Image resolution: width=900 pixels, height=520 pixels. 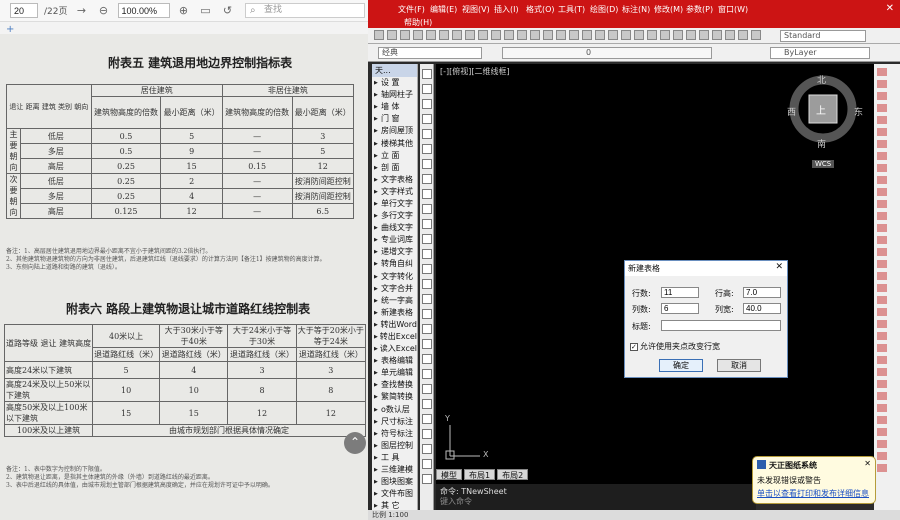 I want to click on panel-item: ▶ 墙 体, so click(x=394, y=107).